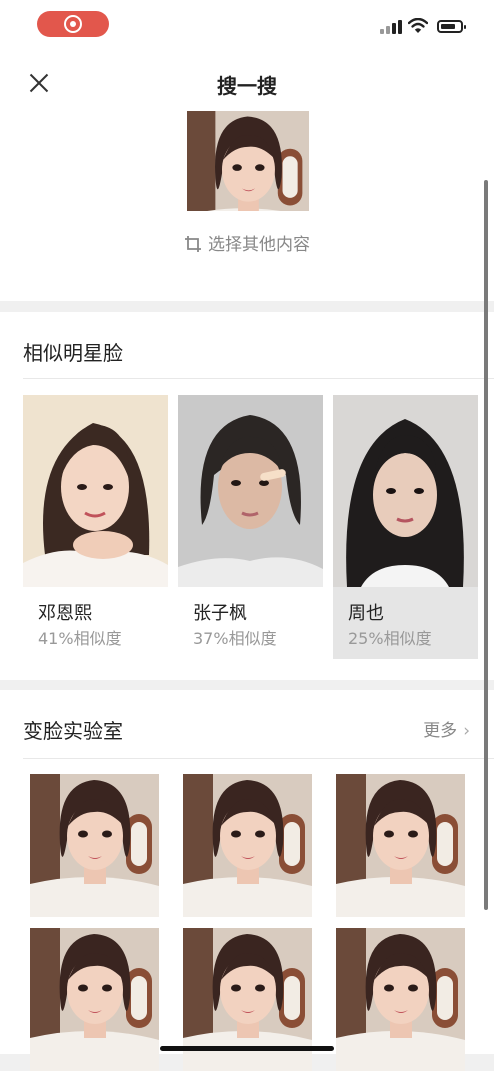  I want to click on status-bar, so click(247, 25).